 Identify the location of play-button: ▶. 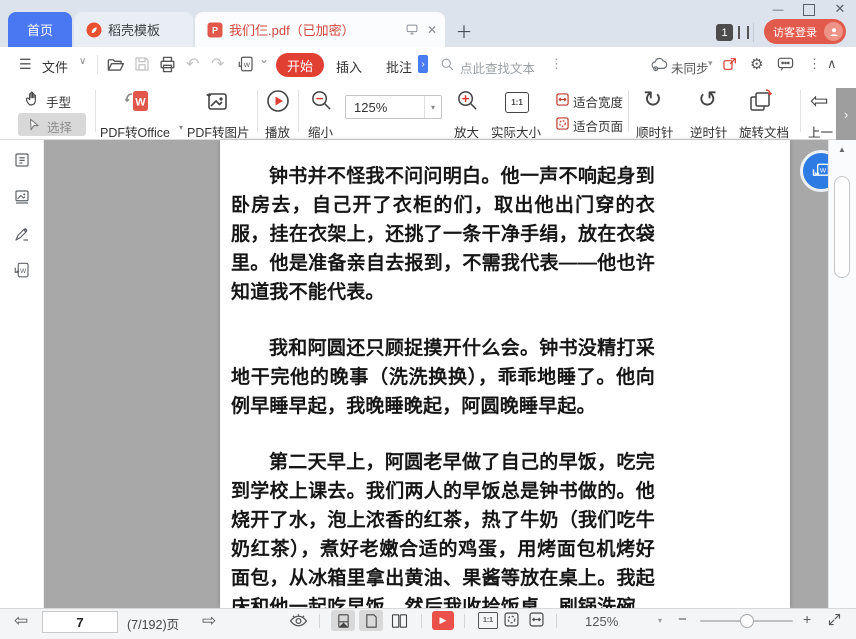
(443, 620).